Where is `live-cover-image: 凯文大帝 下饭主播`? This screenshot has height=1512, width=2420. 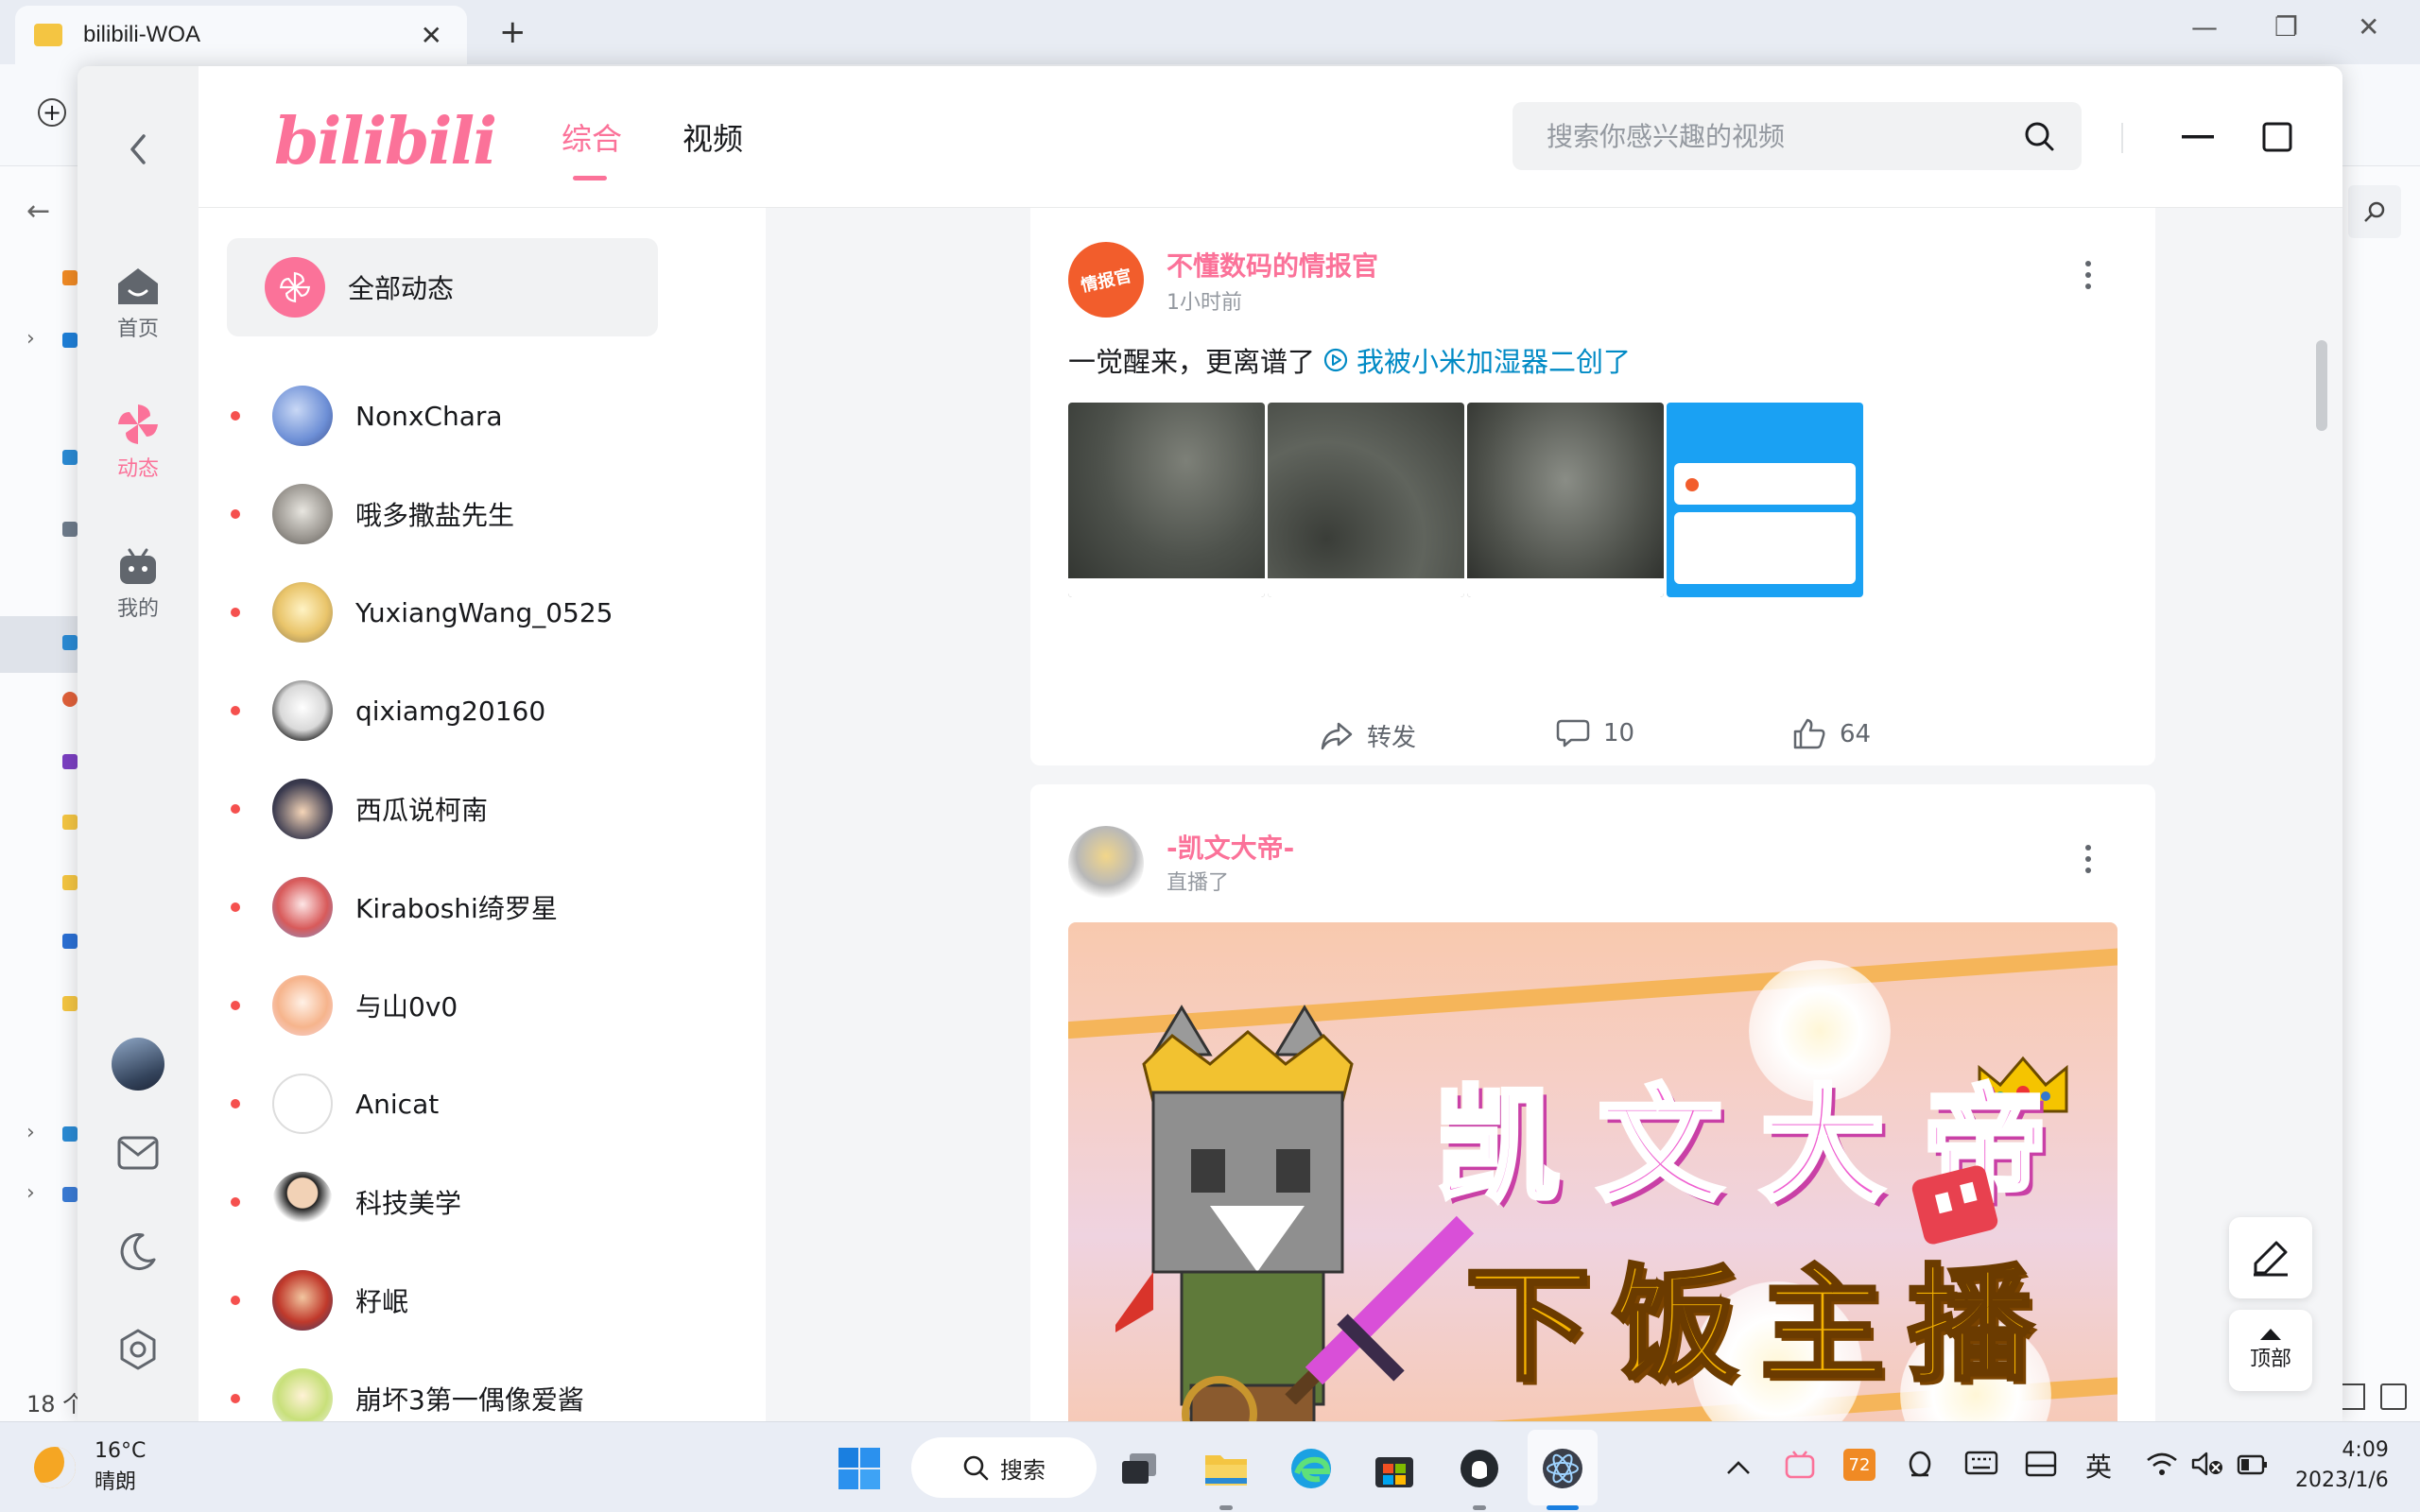
live-cover-image: 凯文大帝 下饭主播 is located at coordinates (1593, 1171).